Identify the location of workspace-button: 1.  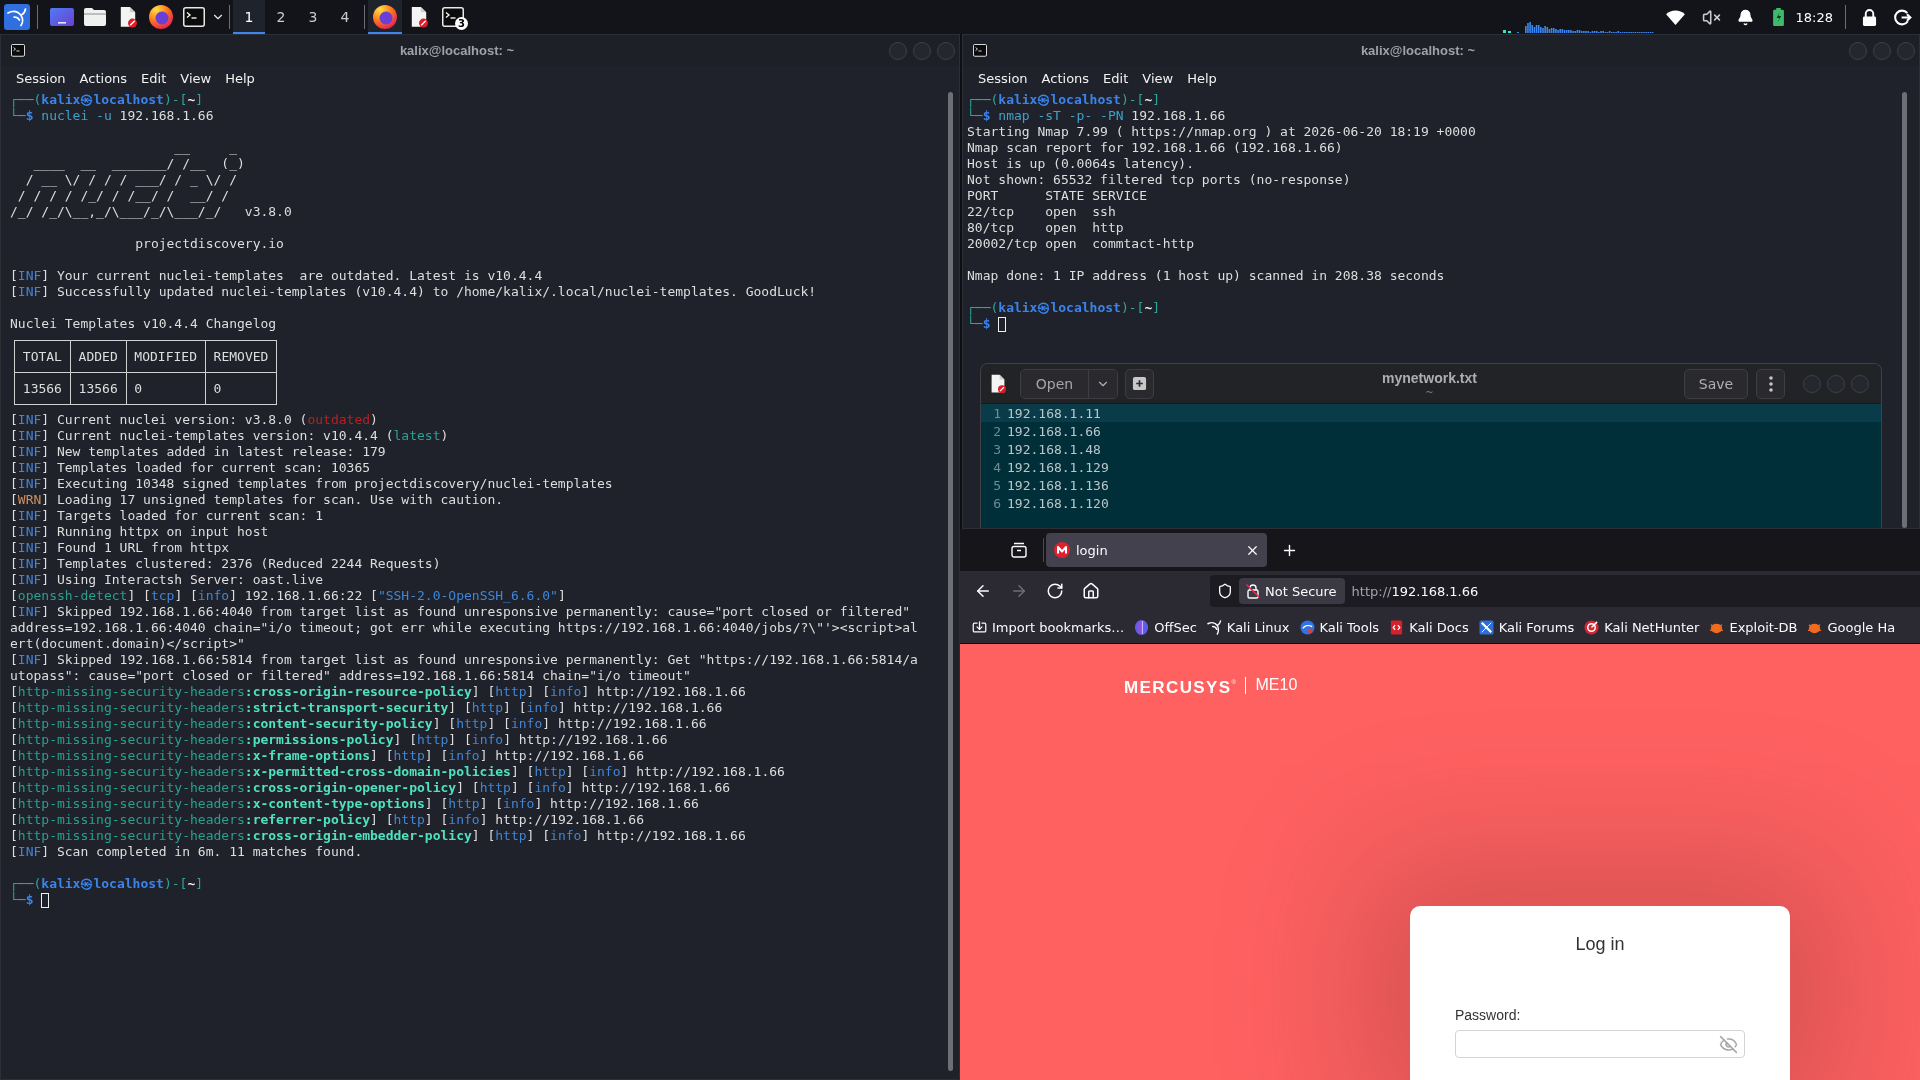
(249, 17).